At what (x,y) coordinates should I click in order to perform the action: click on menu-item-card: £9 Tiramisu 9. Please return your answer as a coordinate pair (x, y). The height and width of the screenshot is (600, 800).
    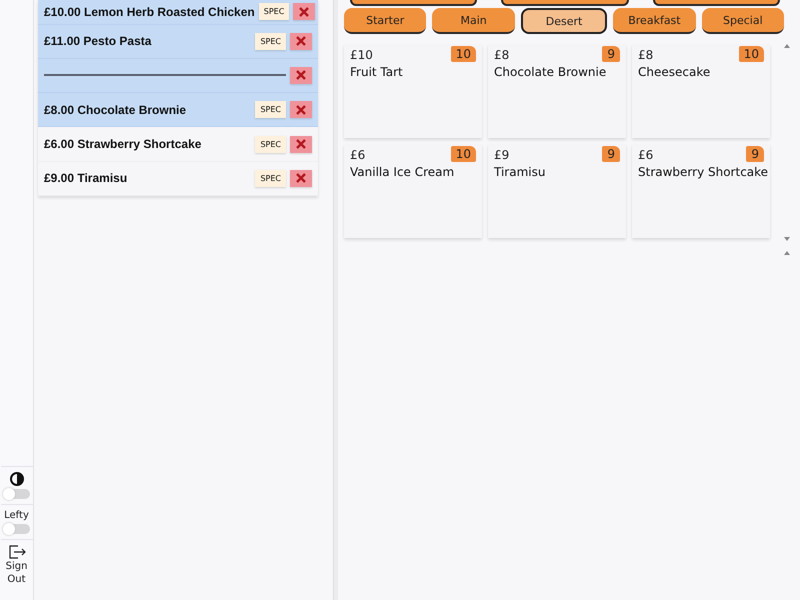
    Looking at the image, I should click on (557, 191).